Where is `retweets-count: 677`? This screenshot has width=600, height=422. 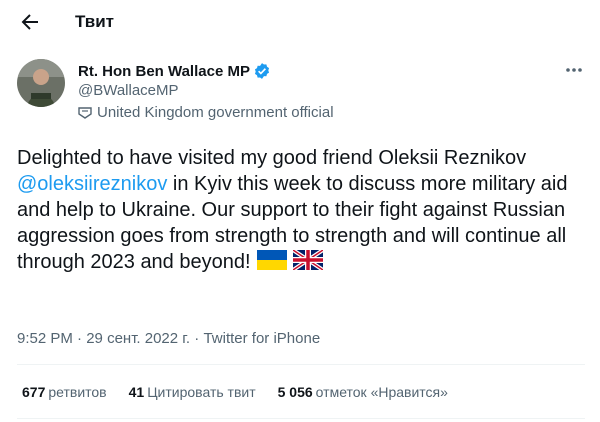 retweets-count: 677 is located at coordinates (34, 392).